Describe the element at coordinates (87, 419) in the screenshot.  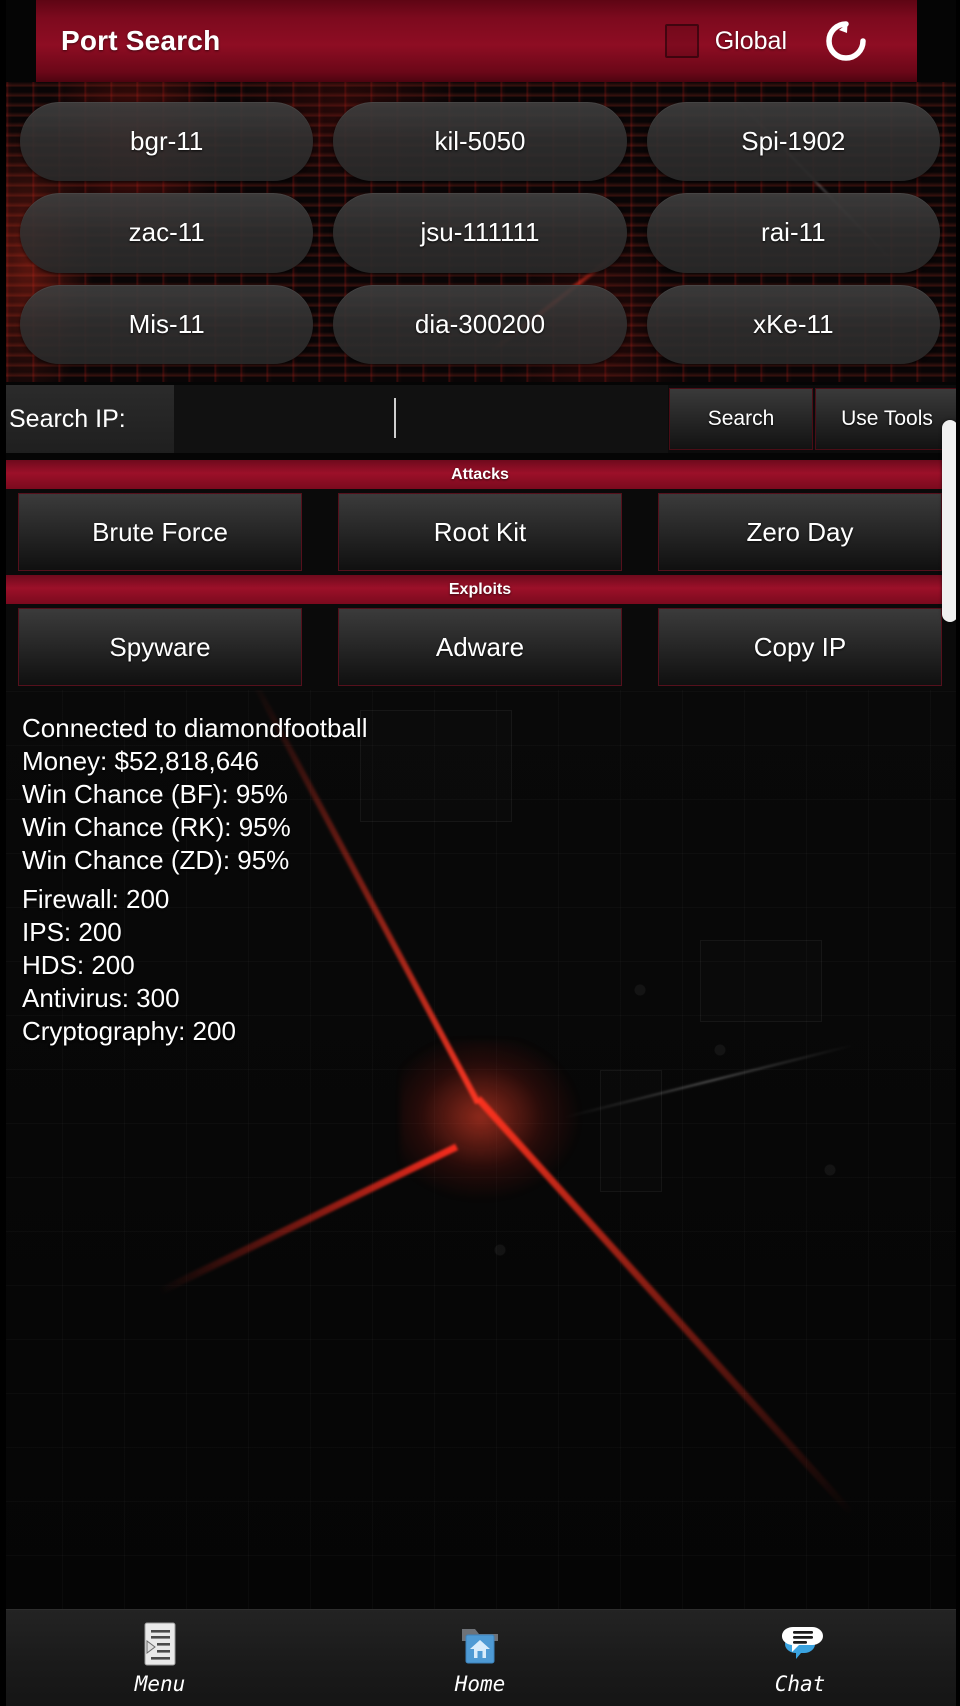
I see `search-ip-label: Search IP:` at that location.